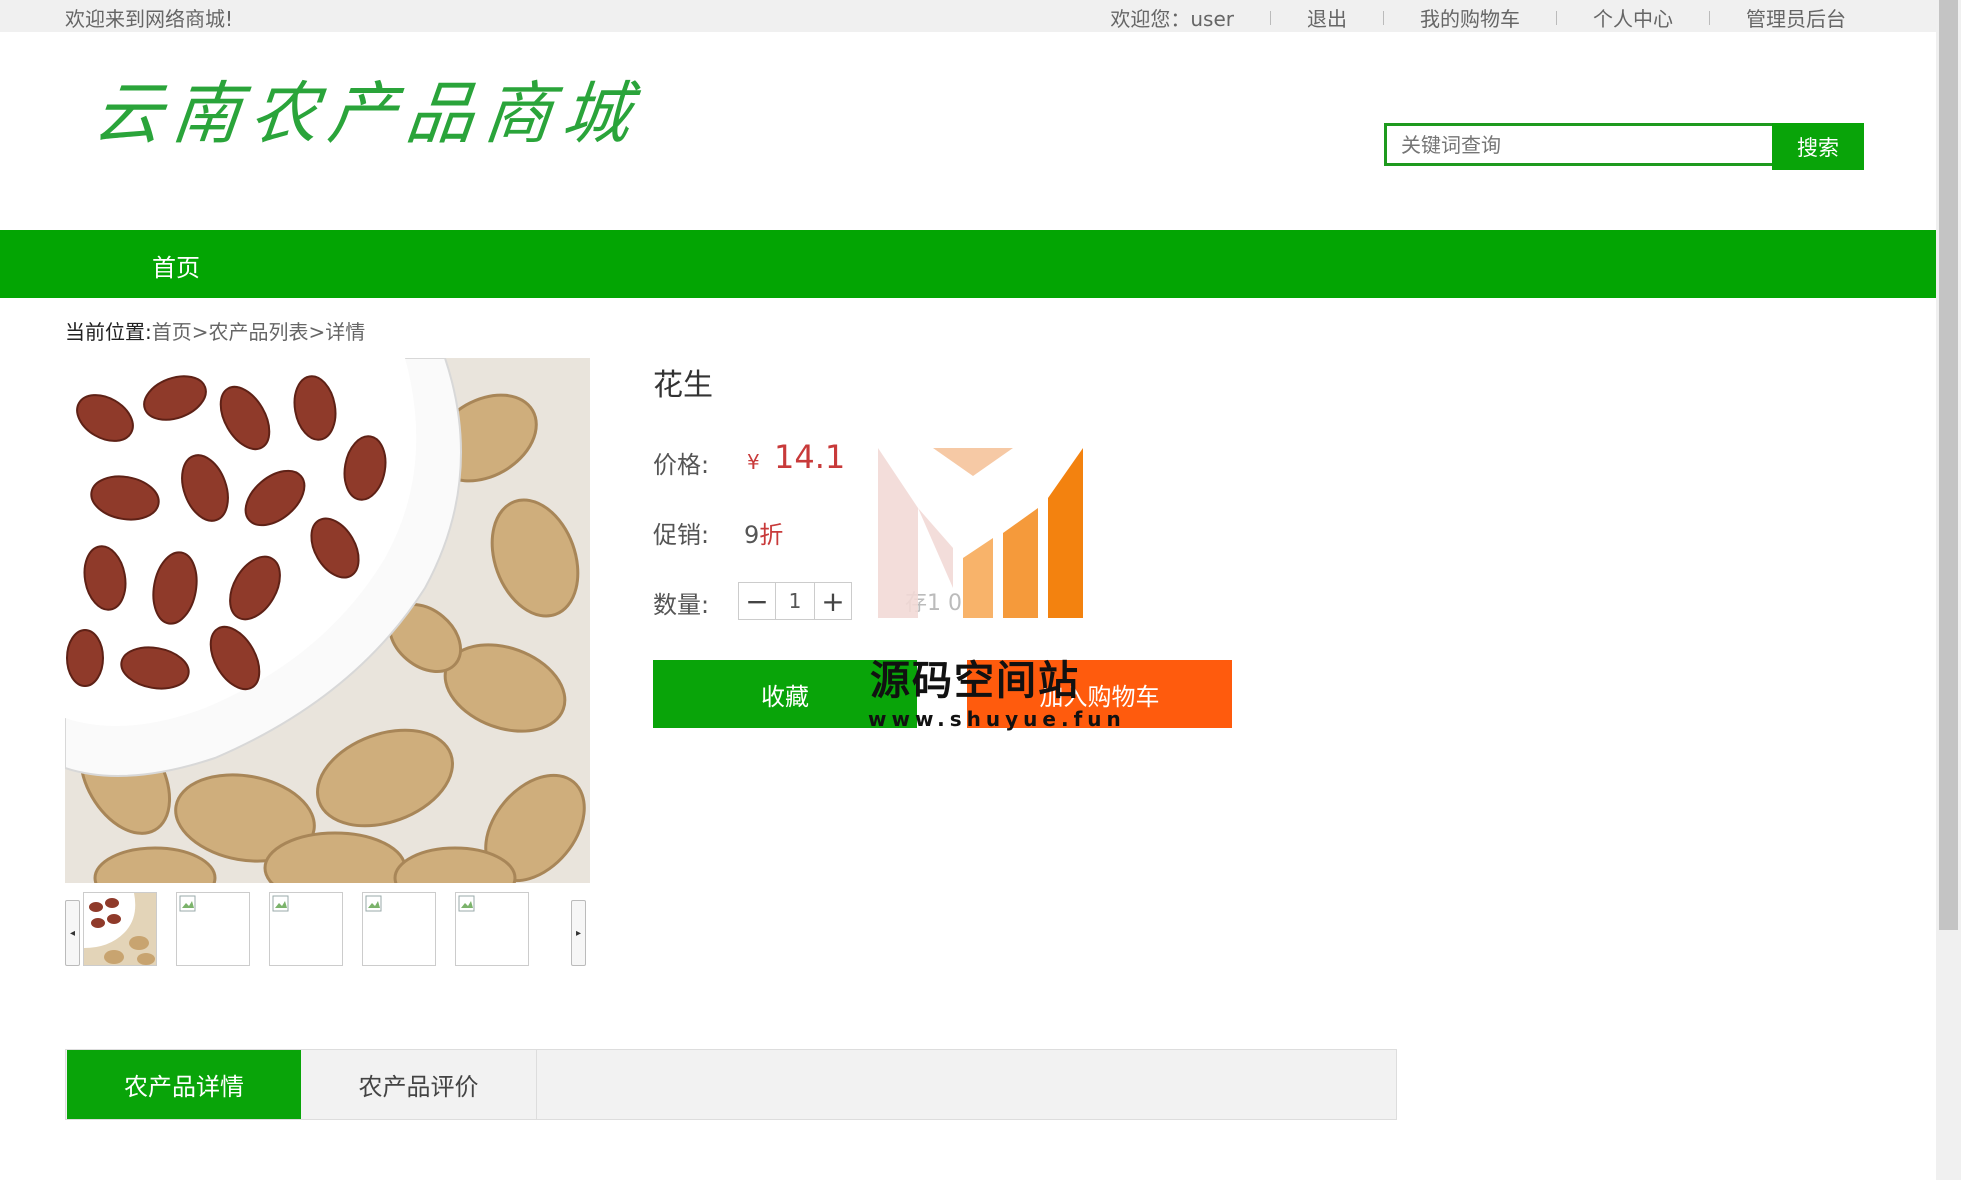  What do you see at coordinates (1818, 146) in the screenshot?
I see `search-button: 搜索` at bounding box center [1818, 146].